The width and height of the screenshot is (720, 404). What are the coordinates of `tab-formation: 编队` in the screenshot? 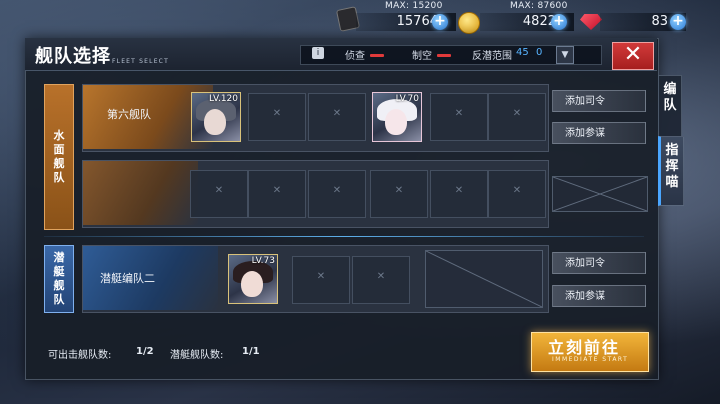 It's located at (670, 106).